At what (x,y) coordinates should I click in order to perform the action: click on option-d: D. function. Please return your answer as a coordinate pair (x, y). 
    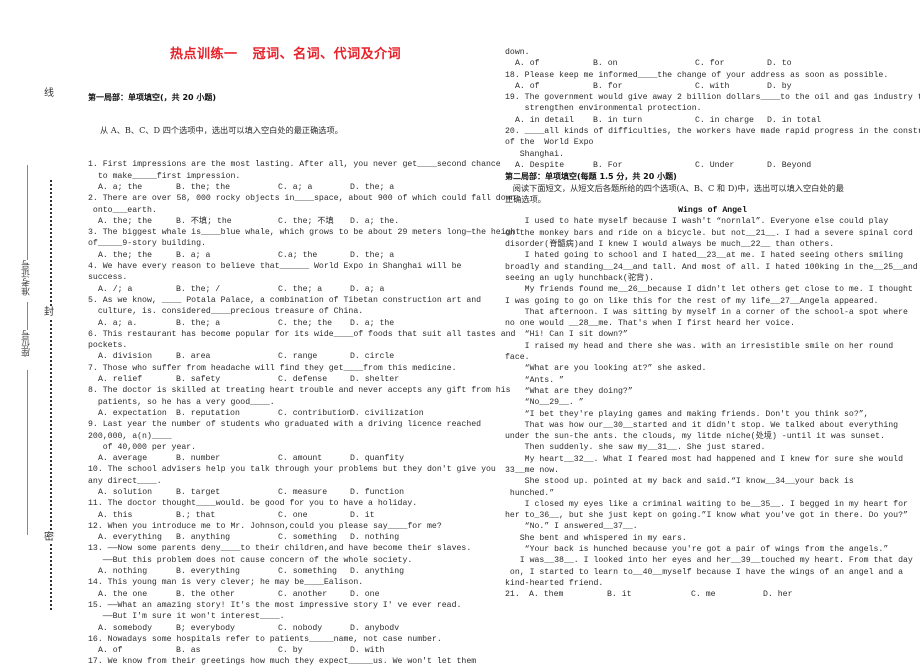
    Looking at the image, I should click on (377, 492).